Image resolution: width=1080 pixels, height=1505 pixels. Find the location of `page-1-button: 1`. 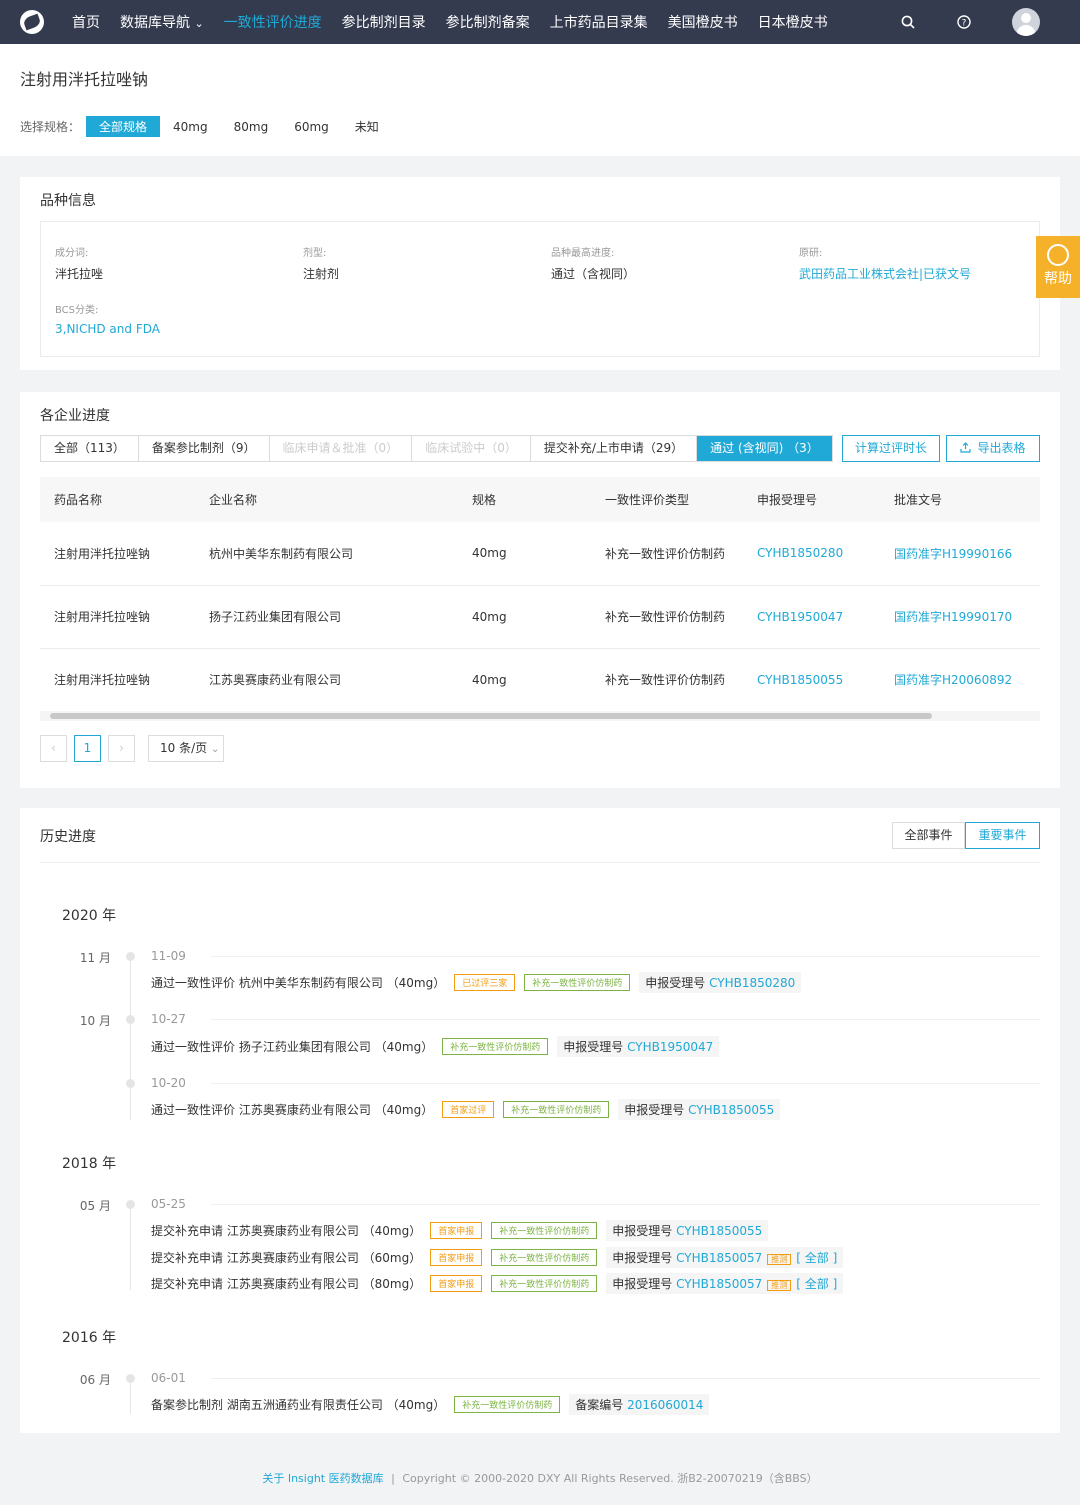

page-1-button: 1 is located at coordinates (87, 748).